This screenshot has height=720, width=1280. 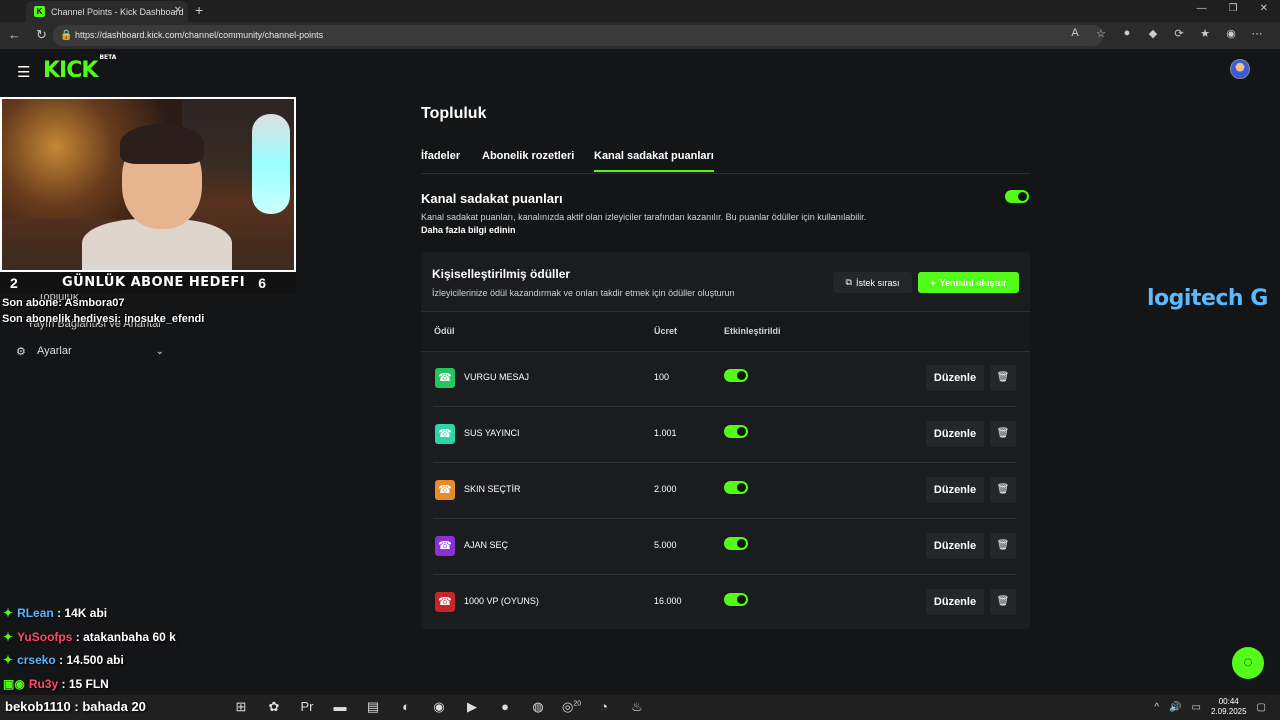 I want to click on tab-channel-points: Kanal sadakat puanları, so click(x=654, y=161).